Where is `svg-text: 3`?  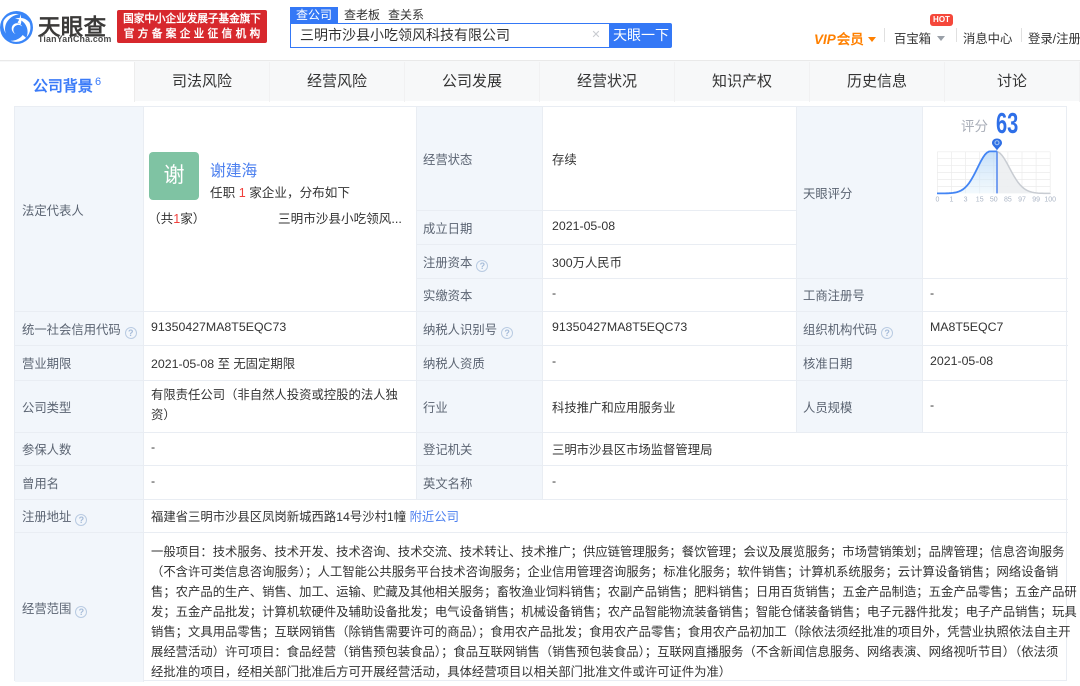
svg-text: 3 is located at coordinates (966, 200).